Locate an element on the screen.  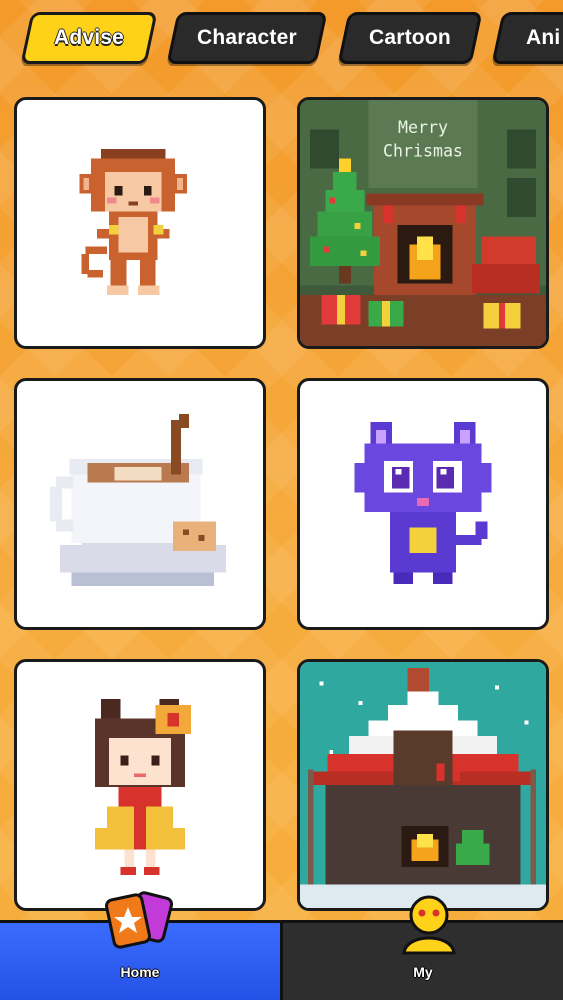
user-avatar-icon is located at coordinates (429, 925).